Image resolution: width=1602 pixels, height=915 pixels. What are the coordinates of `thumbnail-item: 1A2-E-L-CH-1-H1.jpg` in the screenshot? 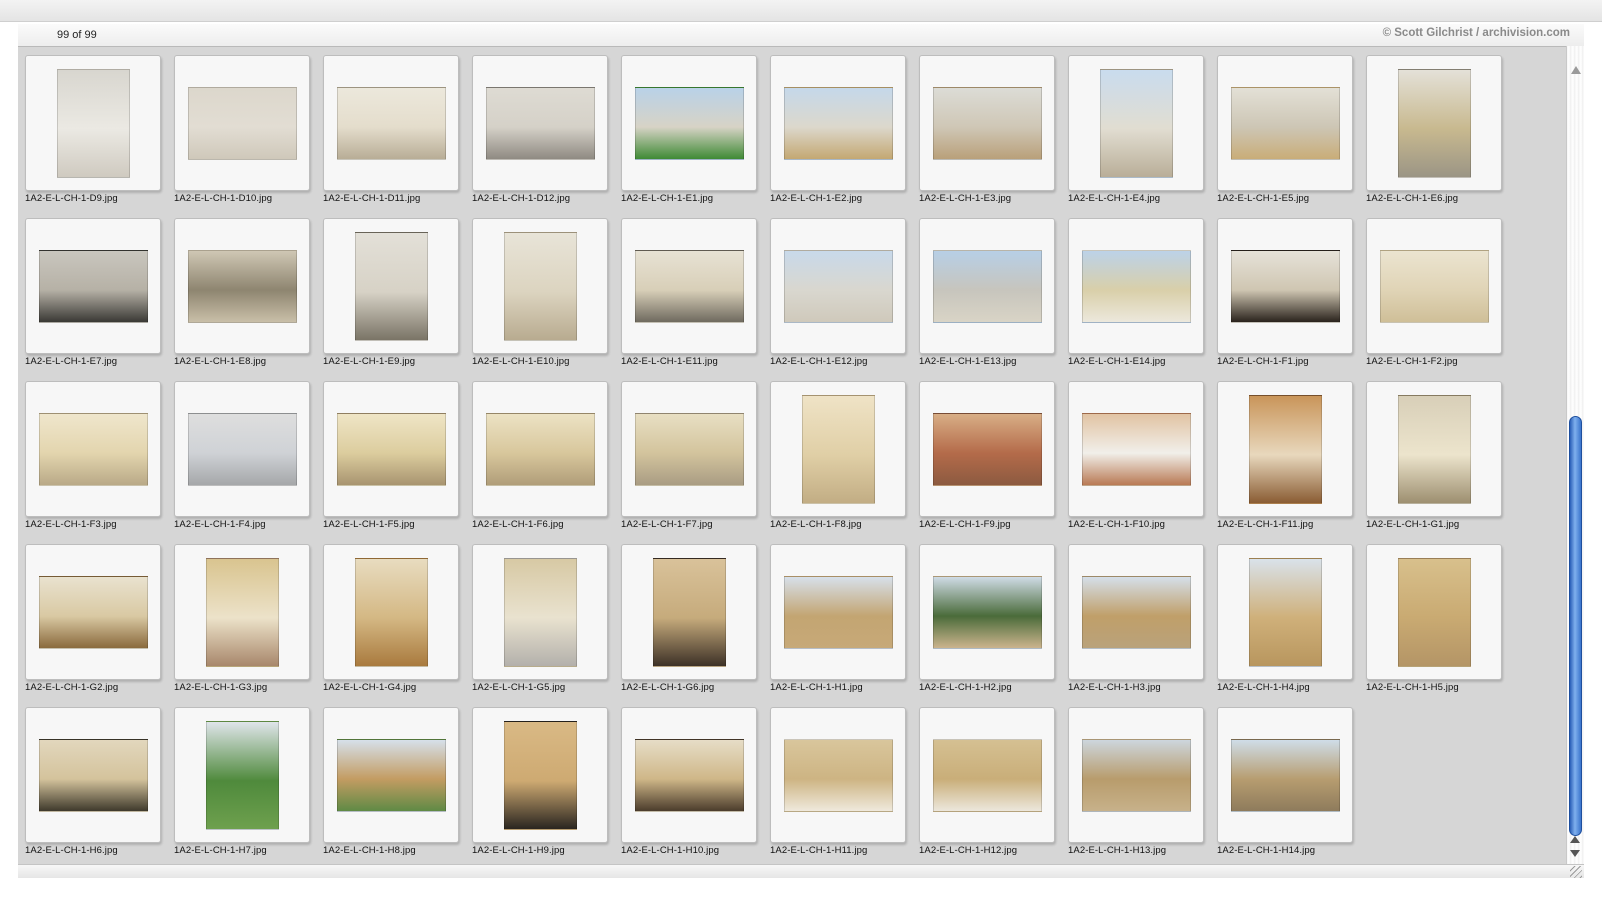 It's located at (837, 617).